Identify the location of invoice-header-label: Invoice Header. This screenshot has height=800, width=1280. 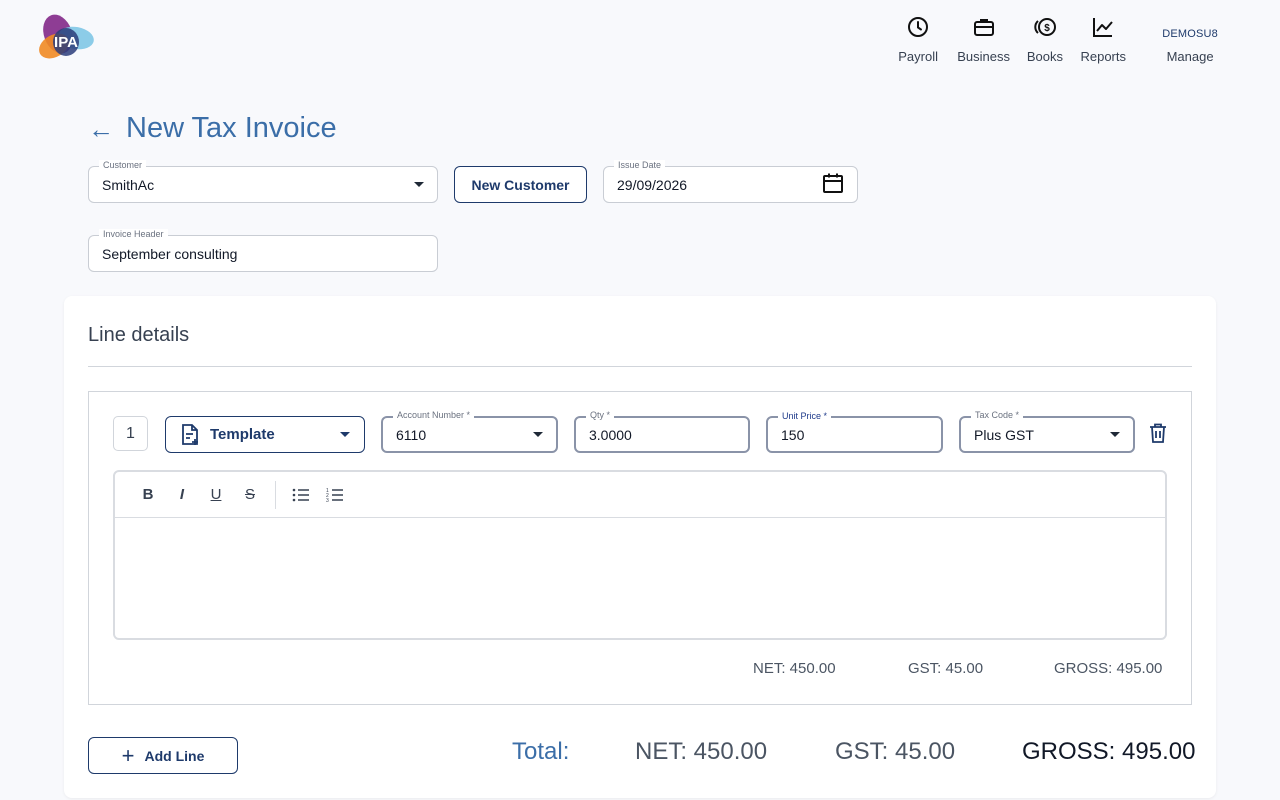
(133, 234).